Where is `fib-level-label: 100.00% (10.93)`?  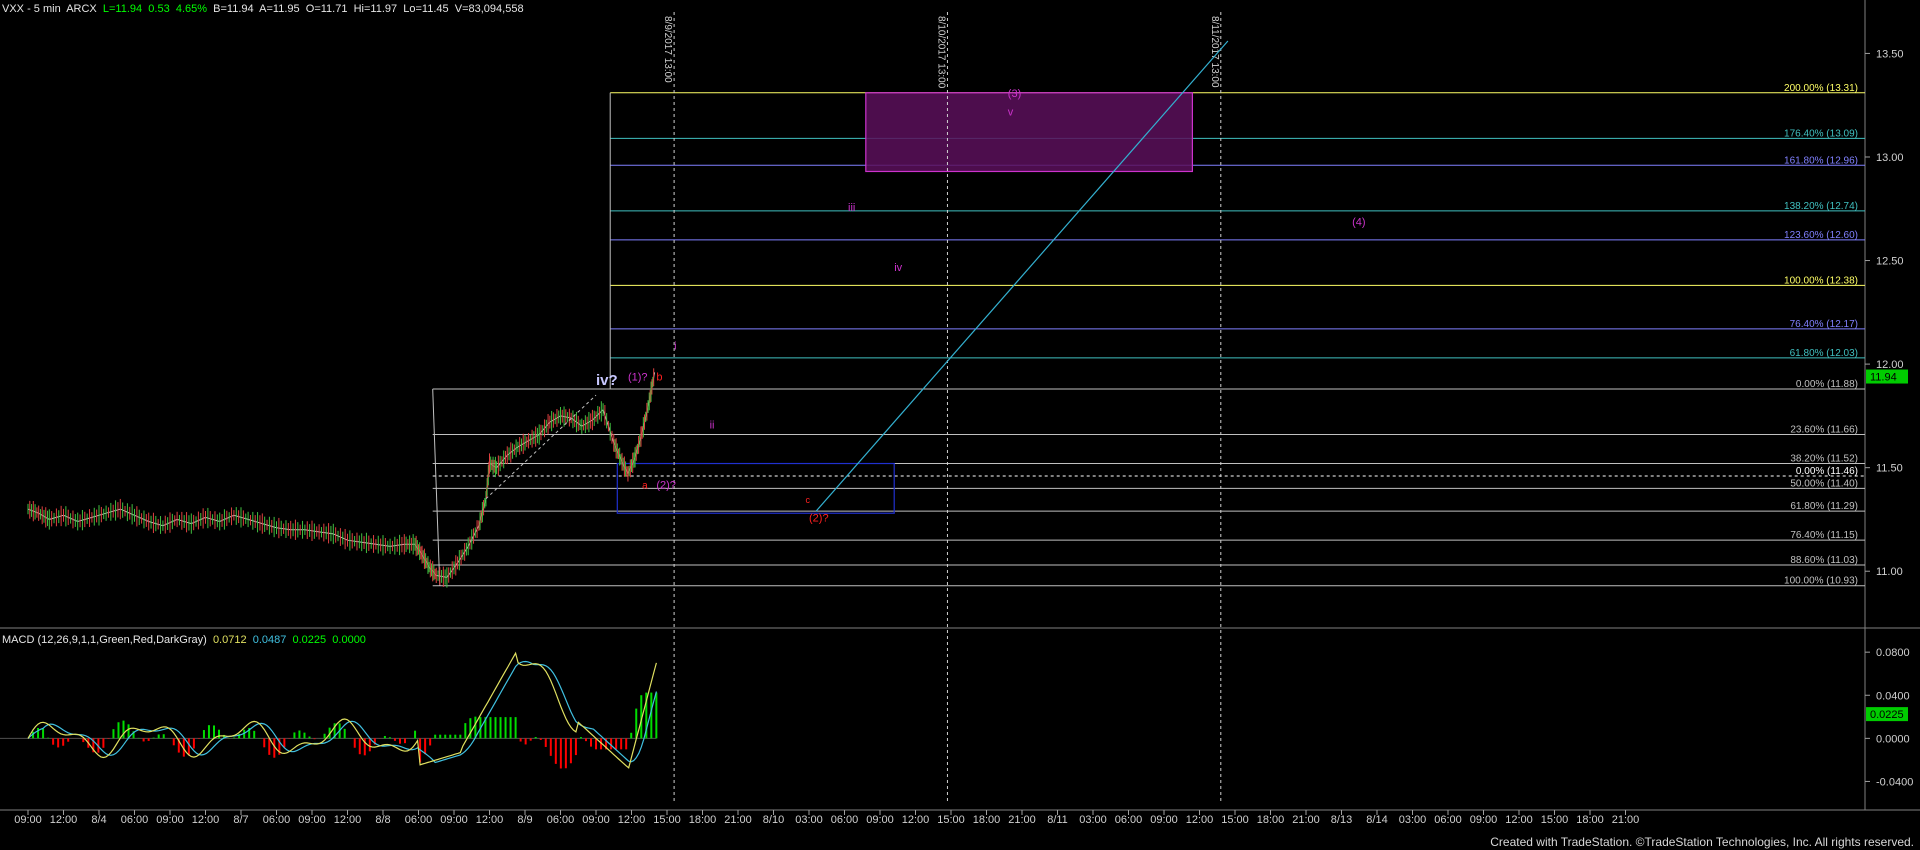
fib-level-label: 100.00% (10.93) is located at coordinates (1821, 581).